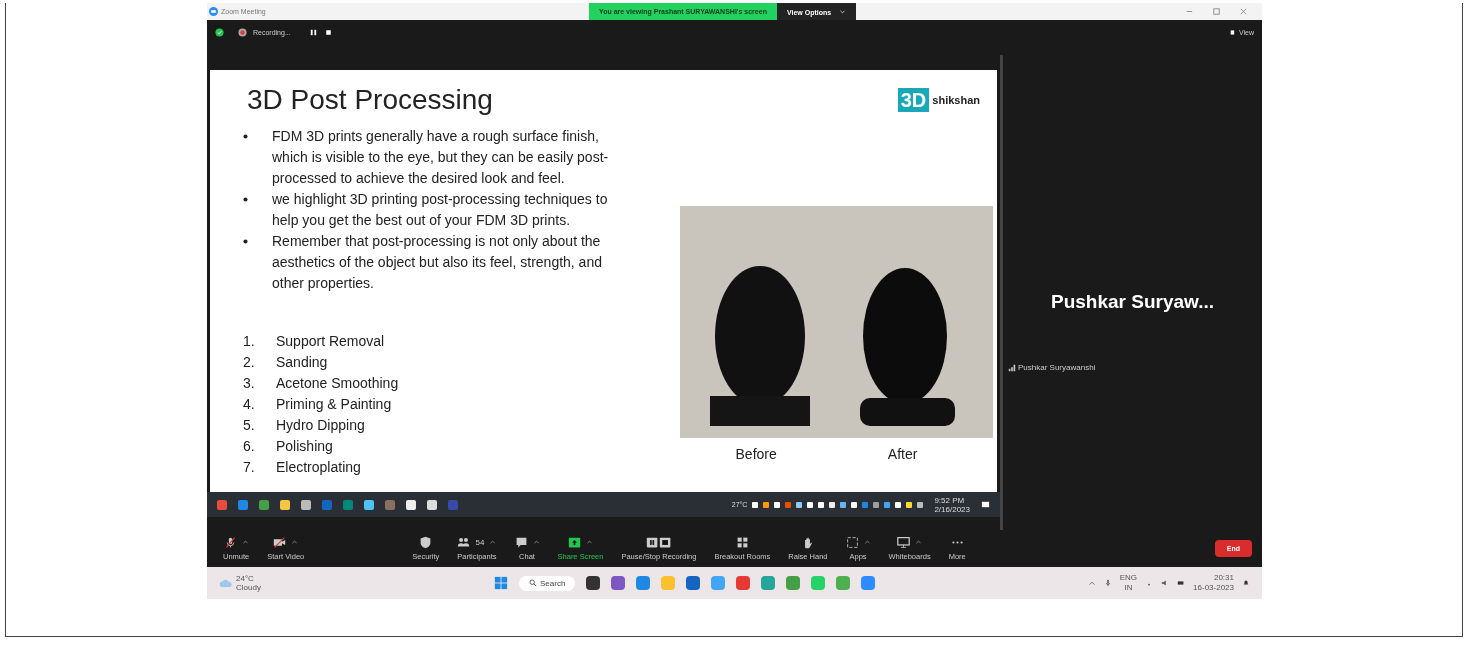  Describe the element at coordinates (242, 32) in the screenshot. I see `recording-dot-icon` at that location.